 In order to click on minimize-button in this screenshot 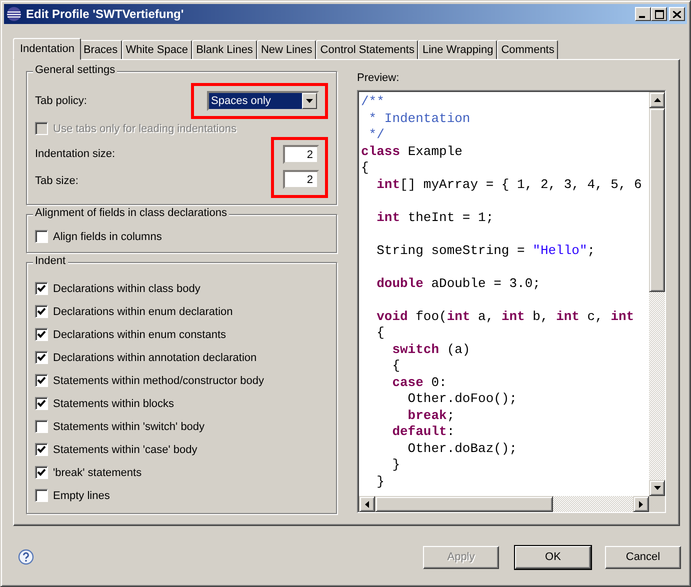, I will do `click(643, 14)`.